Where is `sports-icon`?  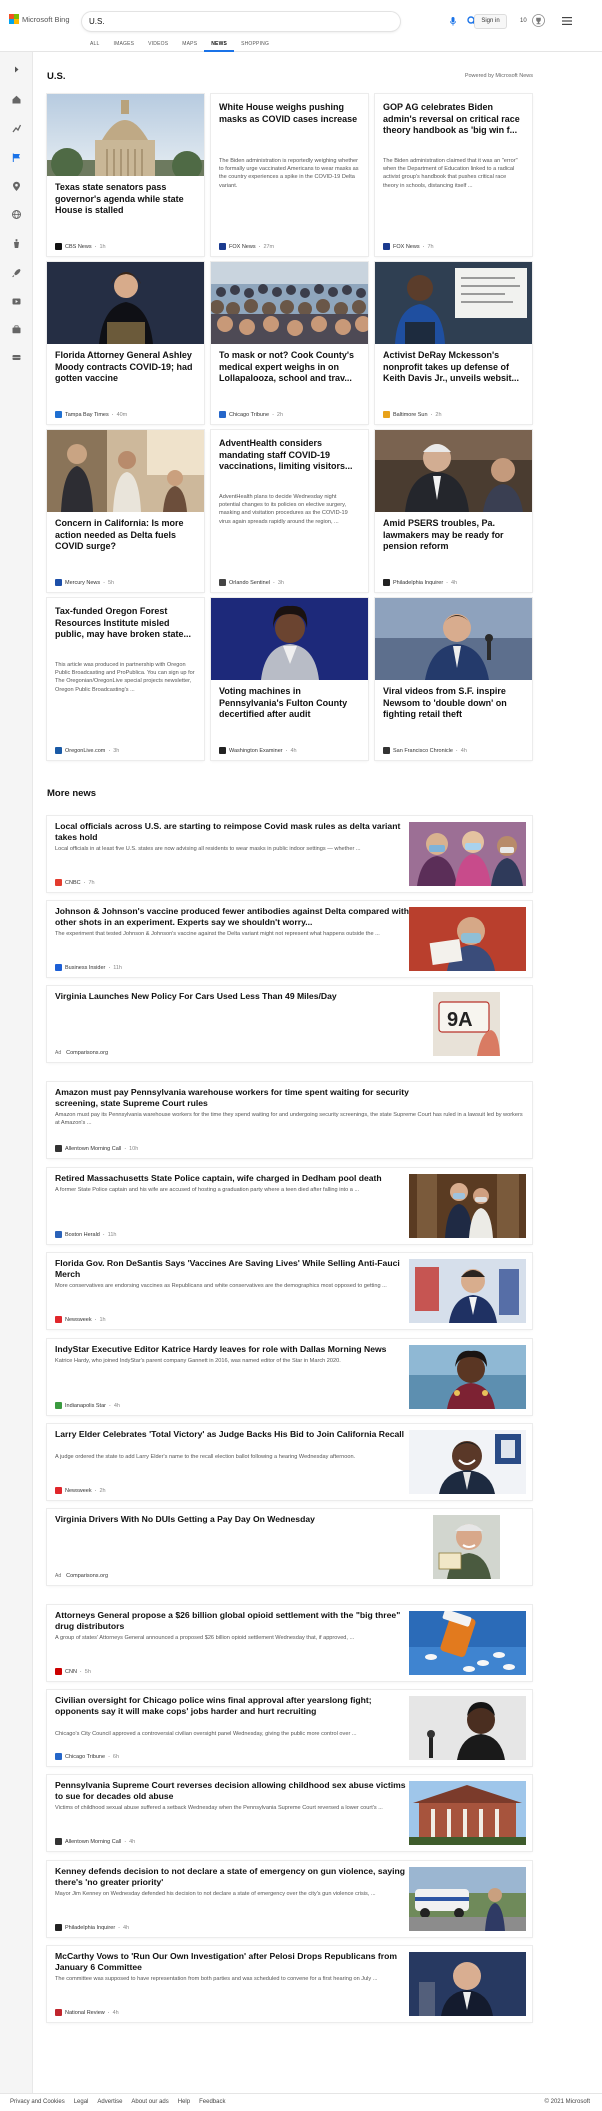 sports-icon is located at coordinates (16, 357).